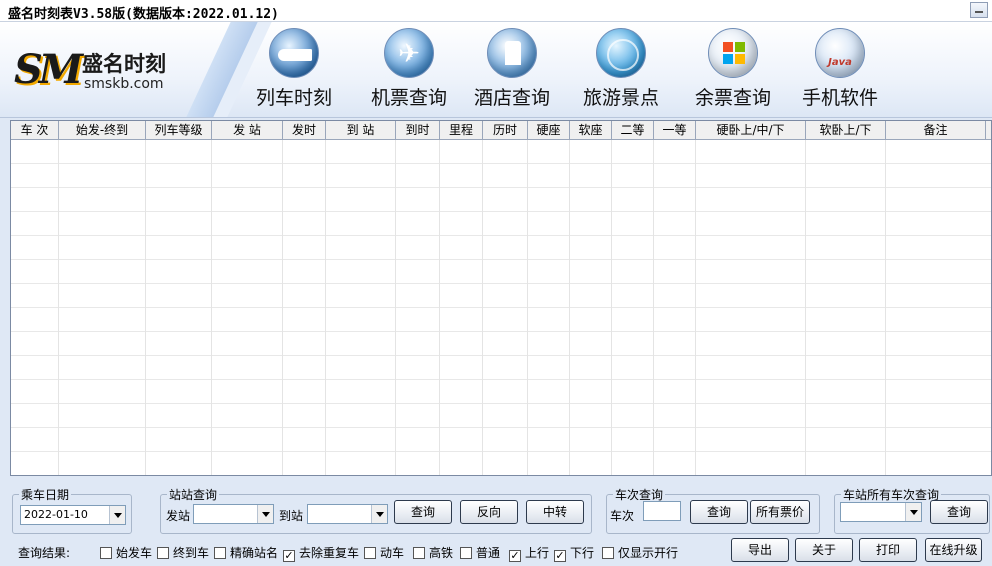 The image size is (992, 566). Describe the element at coordinates (124, 84) in the screenshot. I see `logo-site: smskb.com` at that location.